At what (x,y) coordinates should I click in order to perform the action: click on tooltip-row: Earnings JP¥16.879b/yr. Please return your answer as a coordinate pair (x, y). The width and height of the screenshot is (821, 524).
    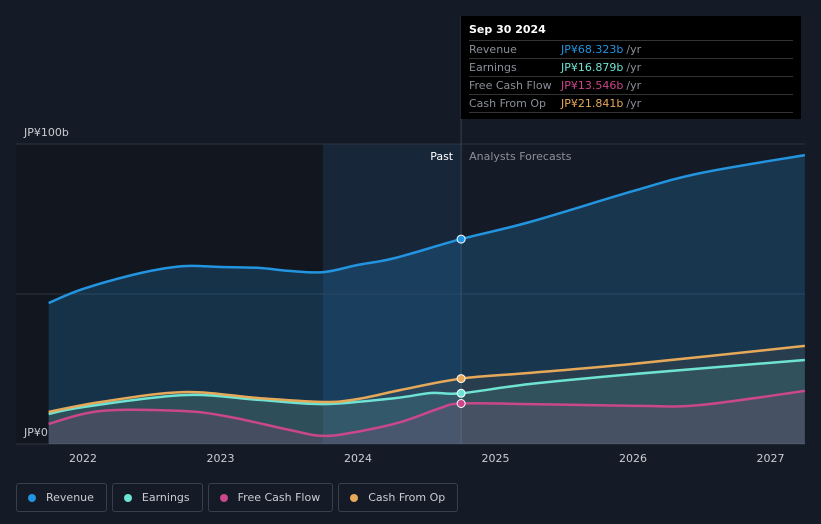
    Looking at the image, I should click on (631, 67).